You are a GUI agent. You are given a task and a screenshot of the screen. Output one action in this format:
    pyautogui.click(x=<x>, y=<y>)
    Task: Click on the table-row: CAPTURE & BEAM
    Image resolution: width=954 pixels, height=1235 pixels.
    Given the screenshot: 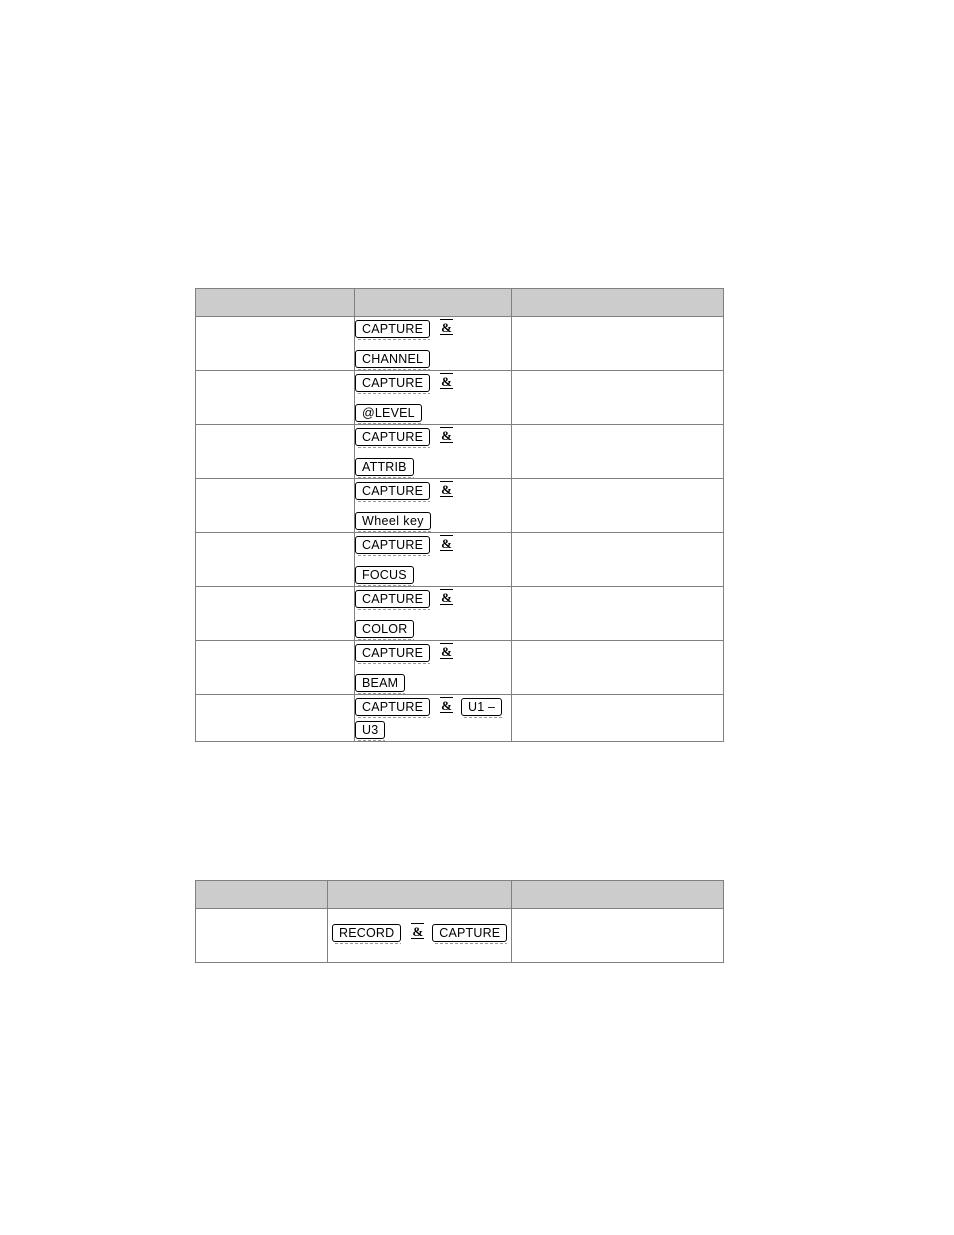 What is the action you would take?
    pyautogui.click(x=459, y=667)
    